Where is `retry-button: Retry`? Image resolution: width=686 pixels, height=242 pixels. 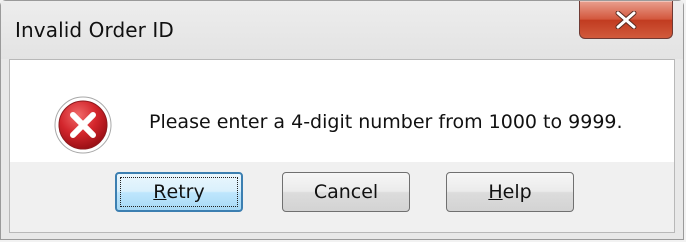
retry-button: Retry is located at coordinates (179, 192).